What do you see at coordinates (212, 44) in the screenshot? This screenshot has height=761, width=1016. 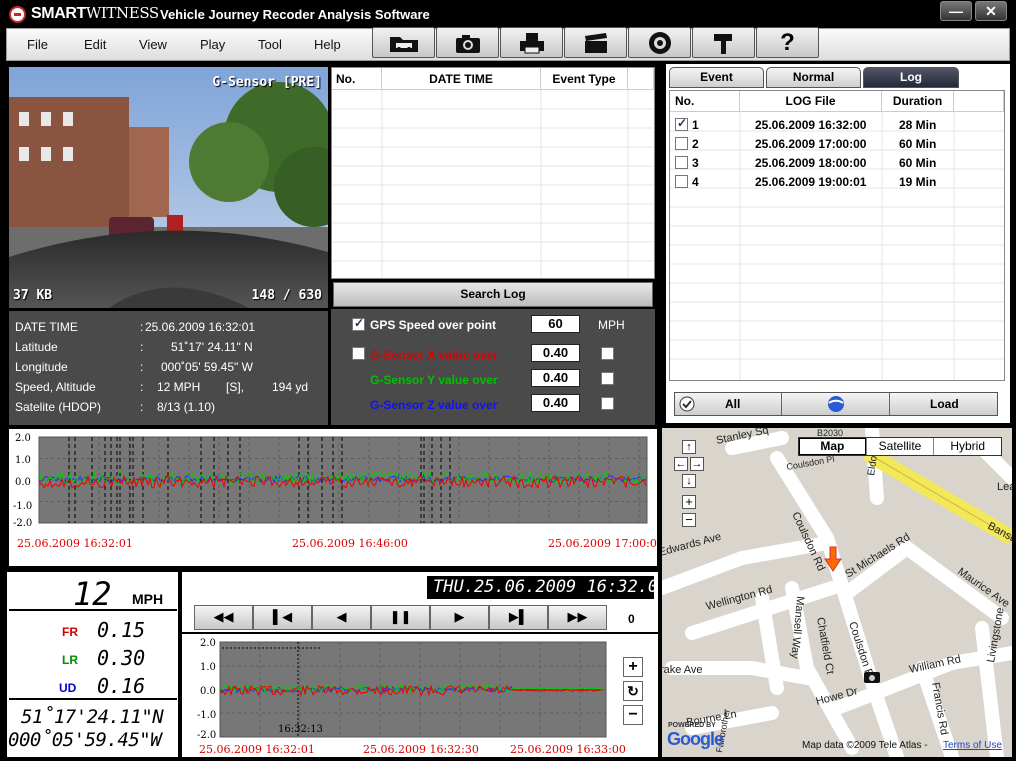 I see `menu-play: Play` at bounding box center [212, 44].